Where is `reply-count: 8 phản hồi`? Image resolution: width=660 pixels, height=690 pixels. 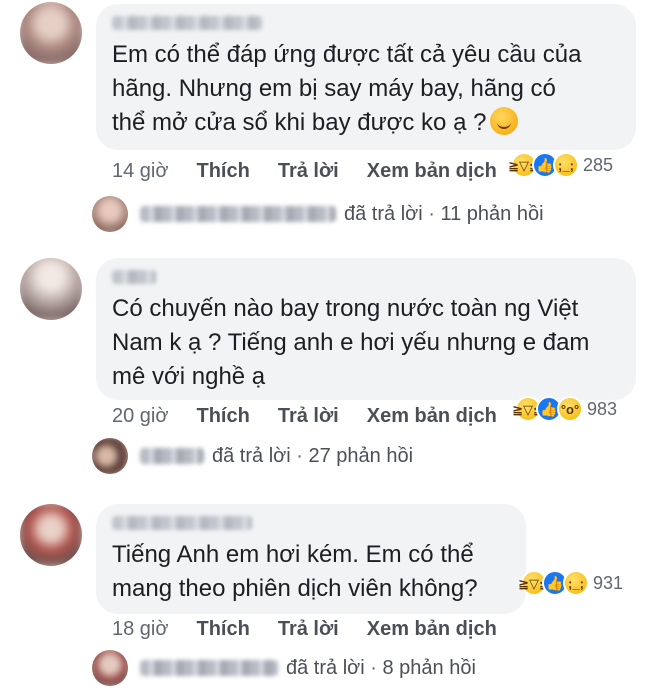
reply-count: 8 phản hồi is located at coordinates (428, 668).